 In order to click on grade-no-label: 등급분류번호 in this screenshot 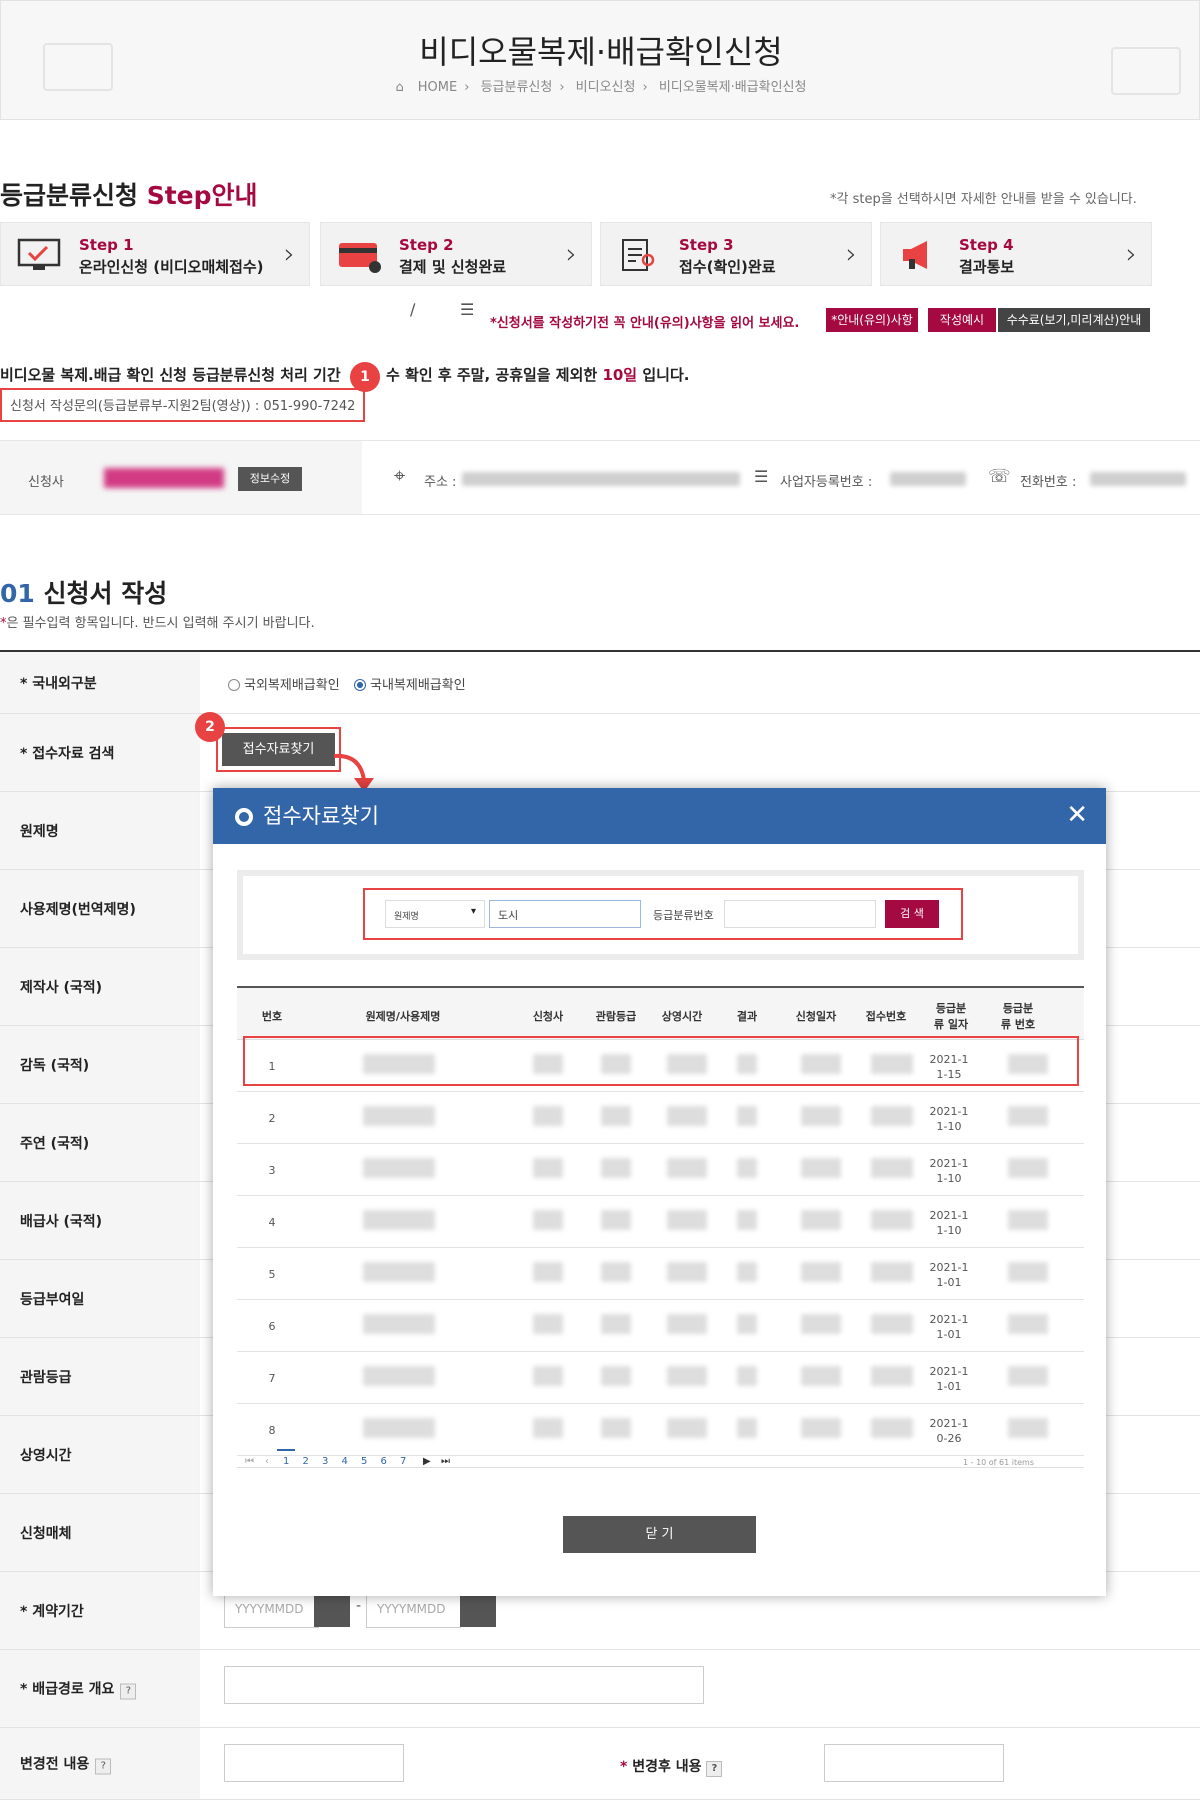, I will do `click(683, 915)`.